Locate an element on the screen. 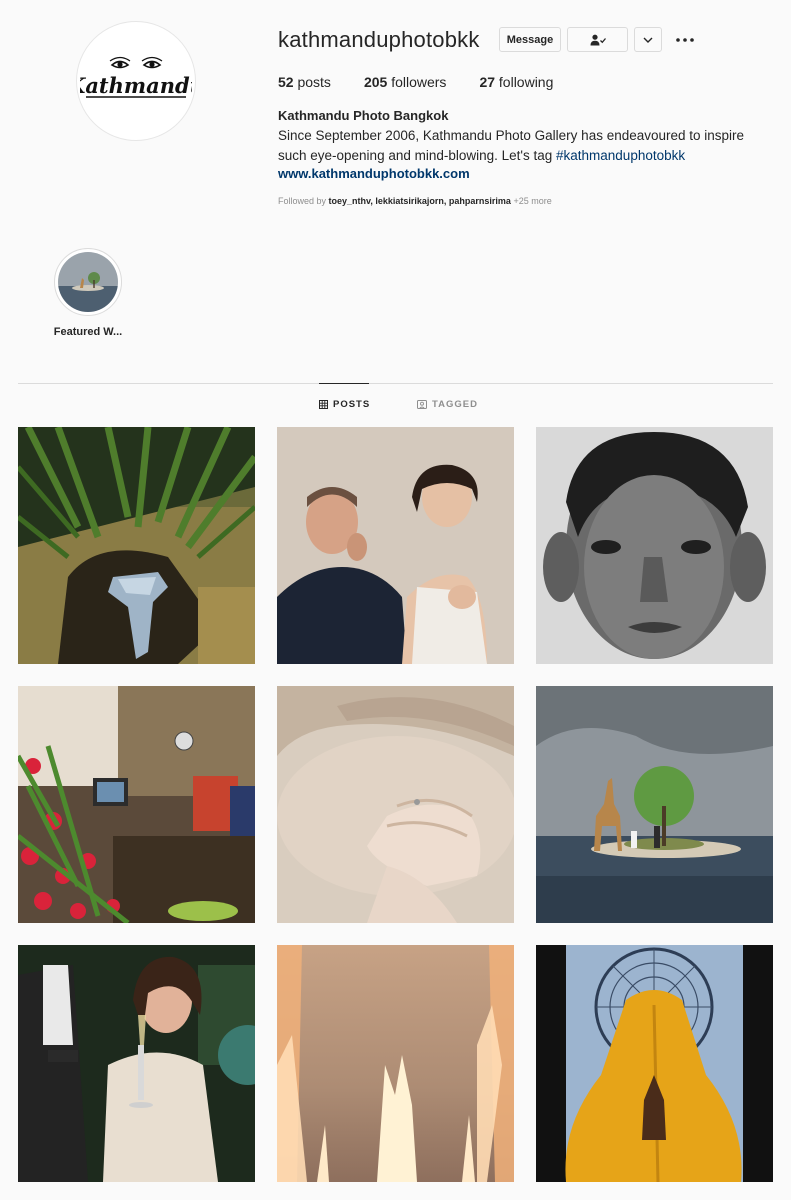  kathmandu-logo: Kathmandu is located at coordinates (136, 77).